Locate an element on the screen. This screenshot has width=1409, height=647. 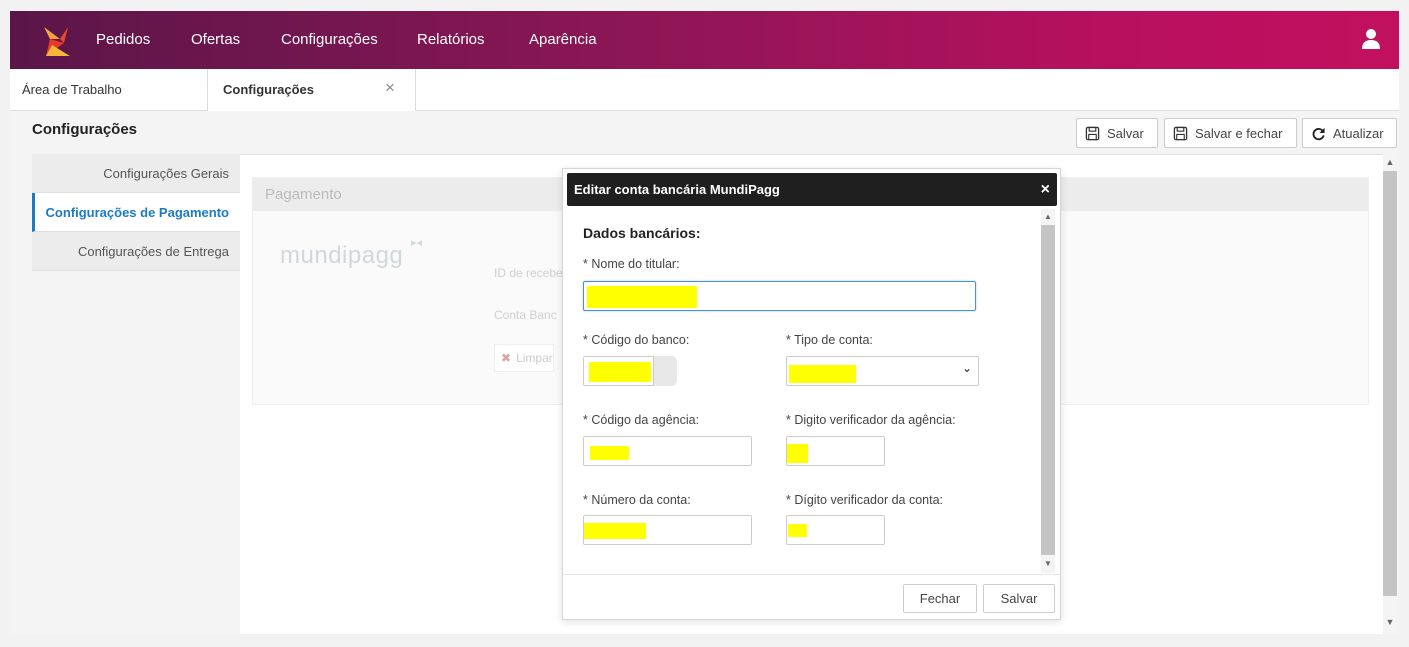
user-icon is located at coordinates (1371, 39).